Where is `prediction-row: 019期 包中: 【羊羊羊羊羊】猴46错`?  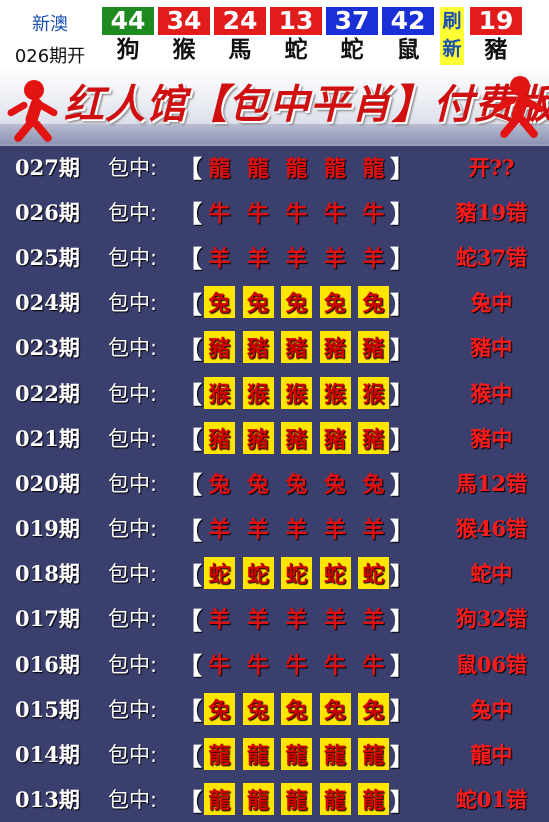 prediction-row: 019期 包中: 【羊羊羊羊羊】猴46错 is located at coordinates (274, 528).